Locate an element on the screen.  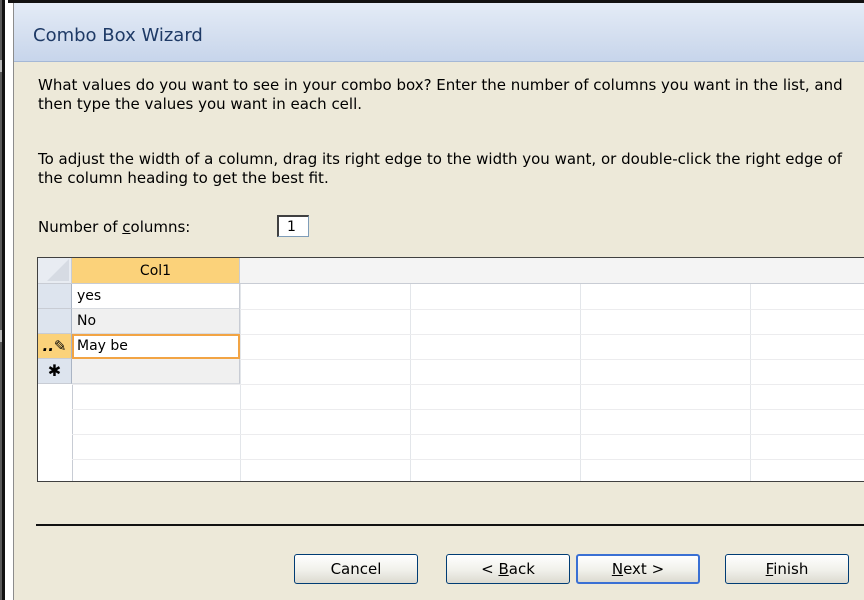
empty-header-area is located at coordinates (552, 271).